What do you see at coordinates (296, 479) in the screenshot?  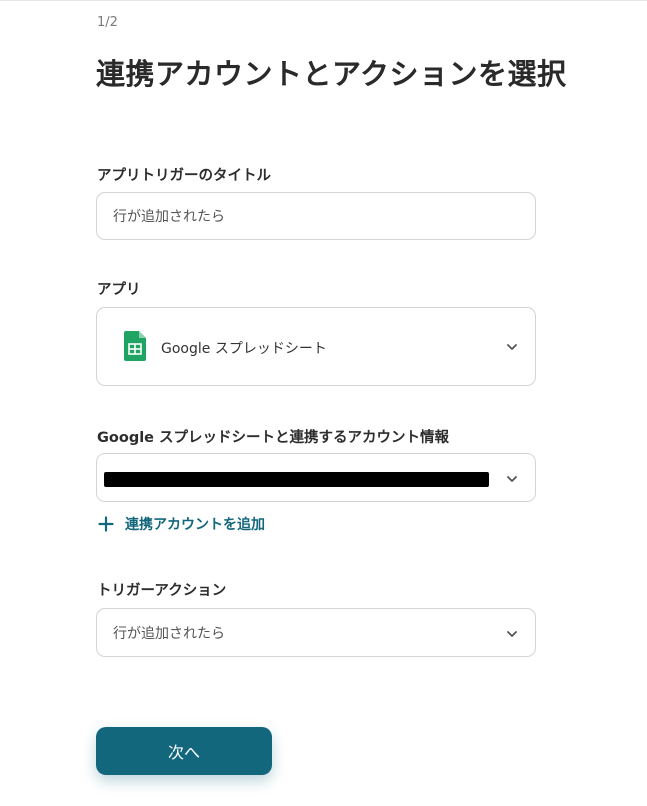 I see `redacted-account-value` at bounding box center [296, 479].